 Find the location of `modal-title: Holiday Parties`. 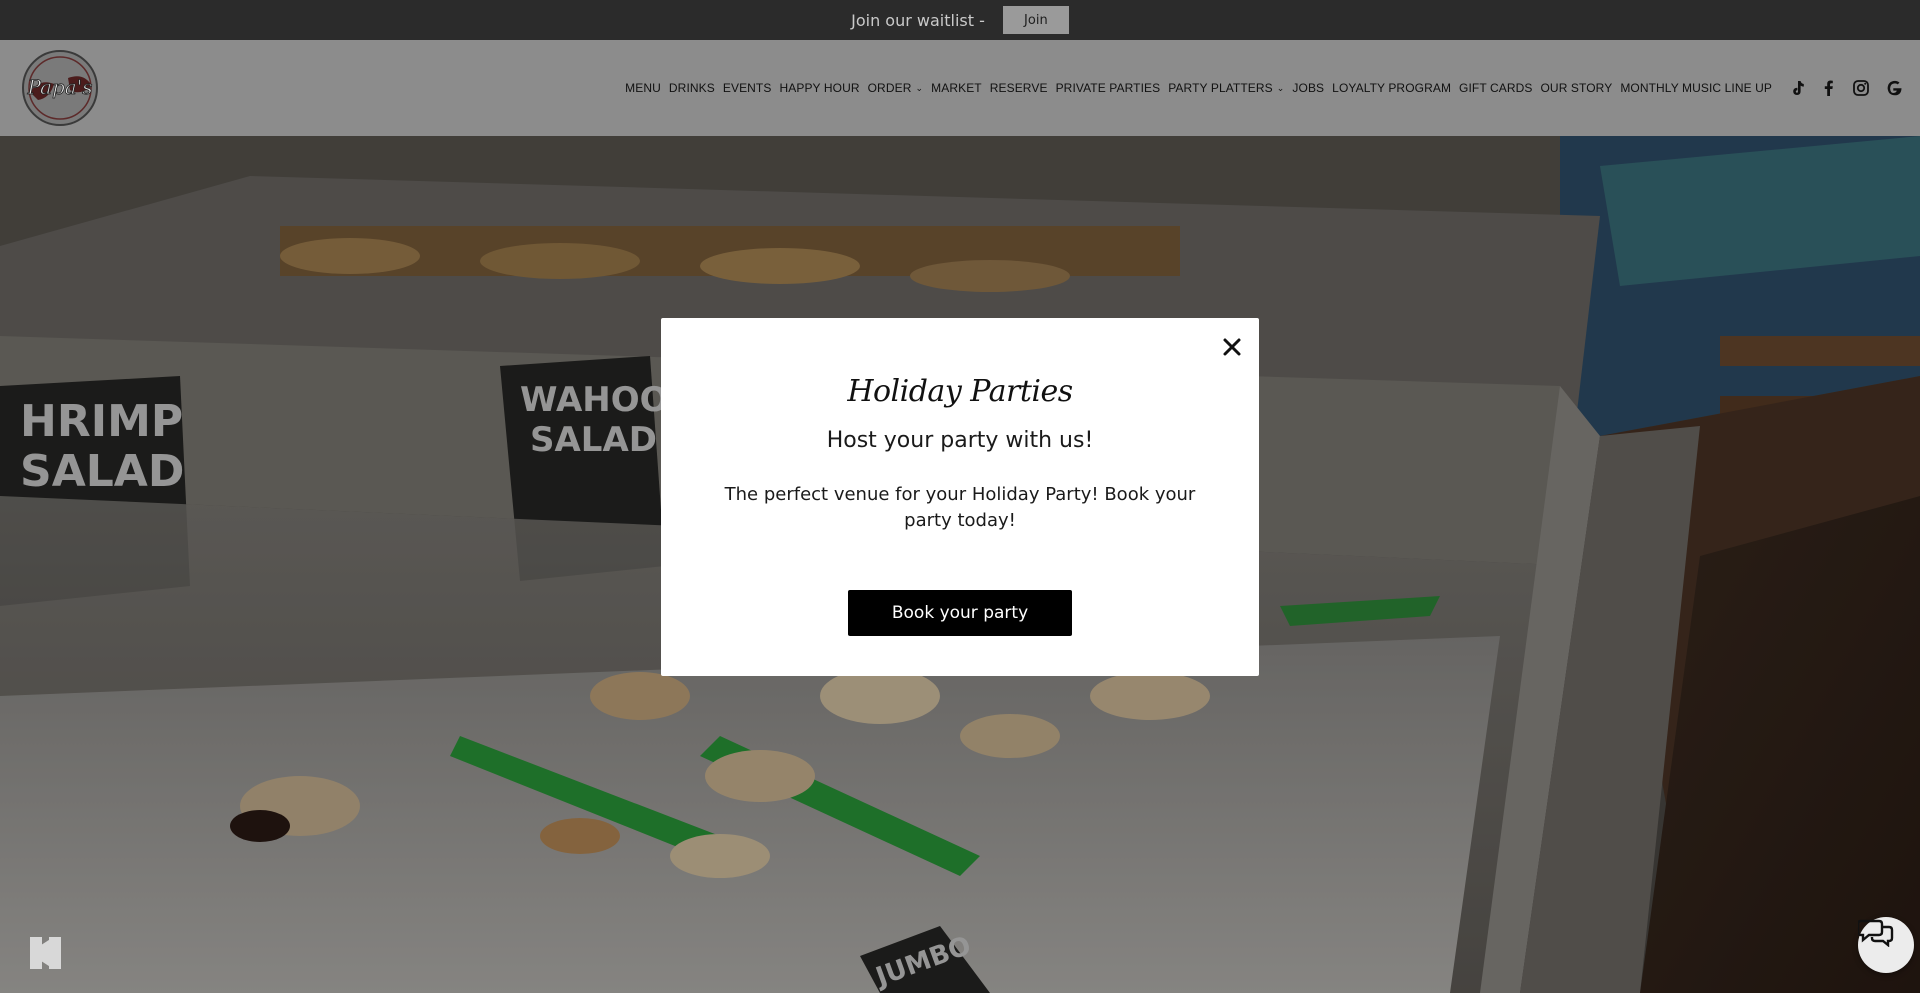

modal-title: Holiday Parties is located at coordinates (960, 391).